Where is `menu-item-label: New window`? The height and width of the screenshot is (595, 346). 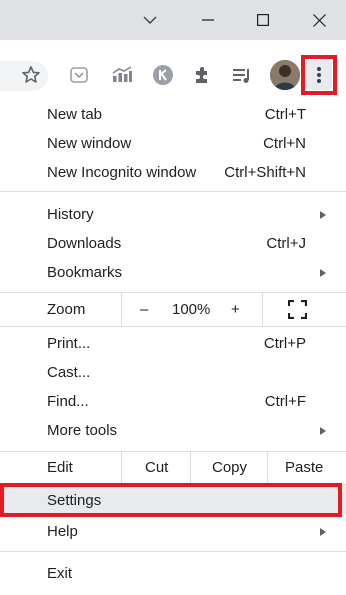
menu-item-label: New window is located at coordinates (89, 143).